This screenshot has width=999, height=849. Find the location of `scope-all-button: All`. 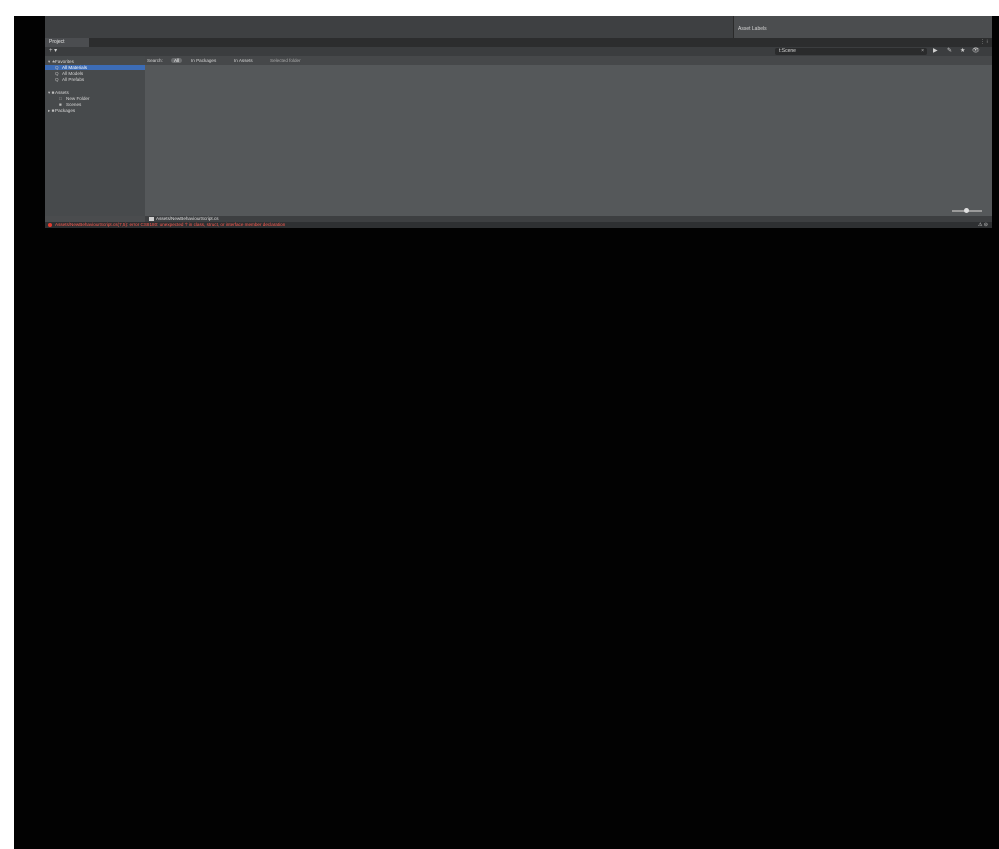

scope-all-button: All is located at coordinates (177, 60).